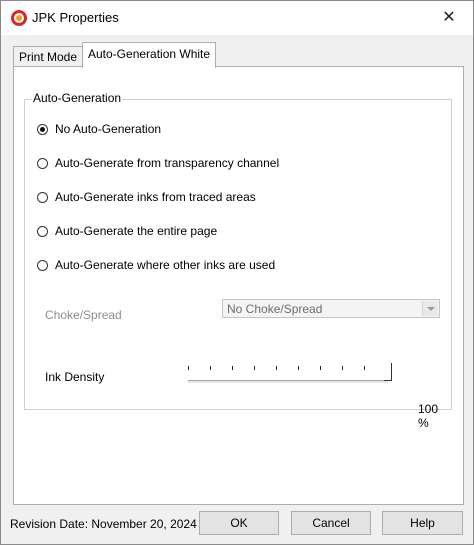  I want to click on ink-density-slider, so click(292, 378).